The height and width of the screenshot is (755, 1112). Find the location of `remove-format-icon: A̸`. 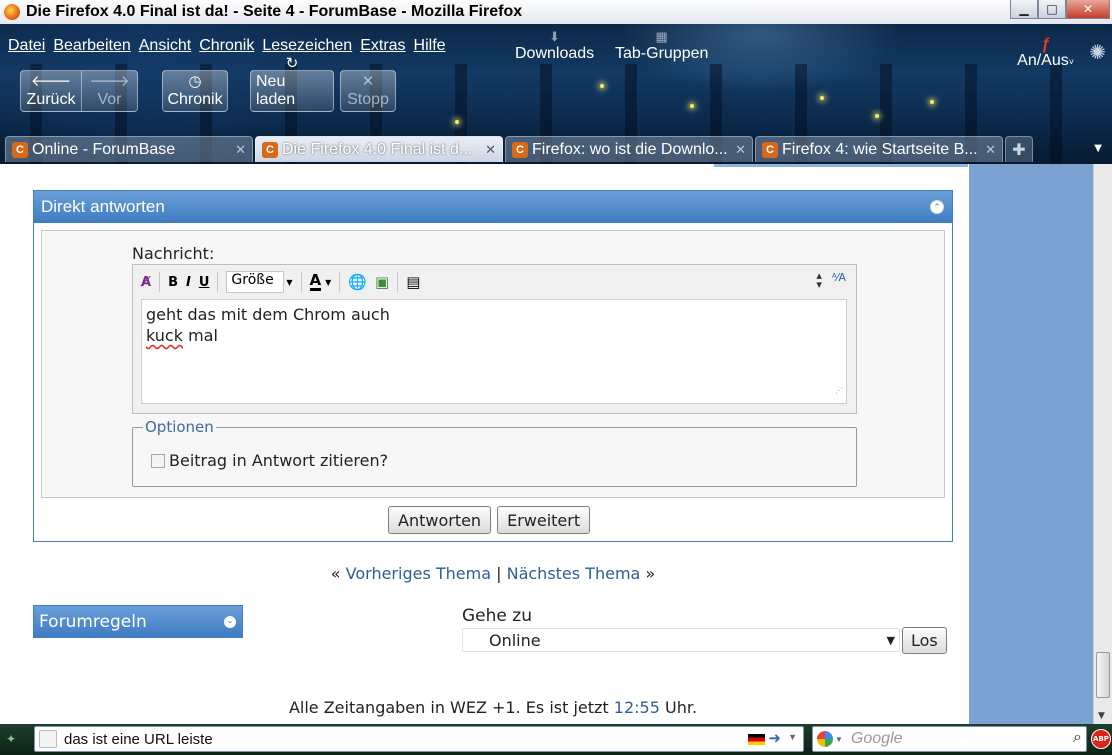

remove-format-icon: A̸ is located at coordinates (146, 282).